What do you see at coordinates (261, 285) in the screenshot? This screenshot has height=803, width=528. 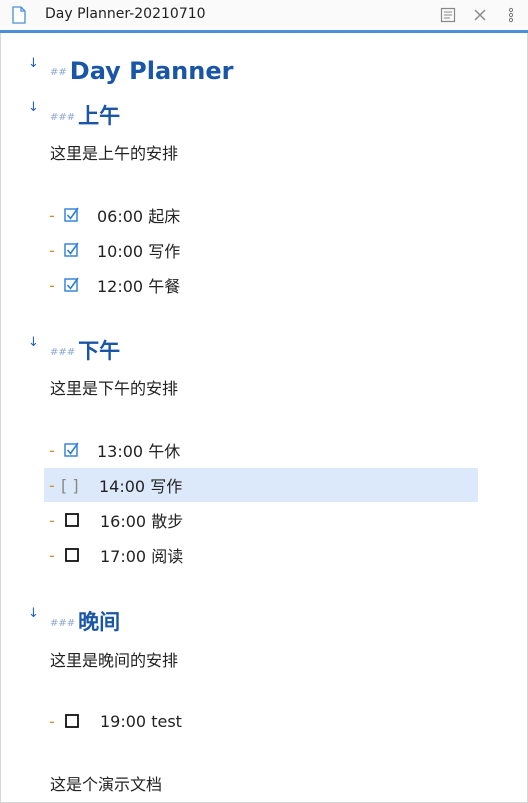 I see `task-item: - 12:00 午餐` at bounding box center [261, 285].